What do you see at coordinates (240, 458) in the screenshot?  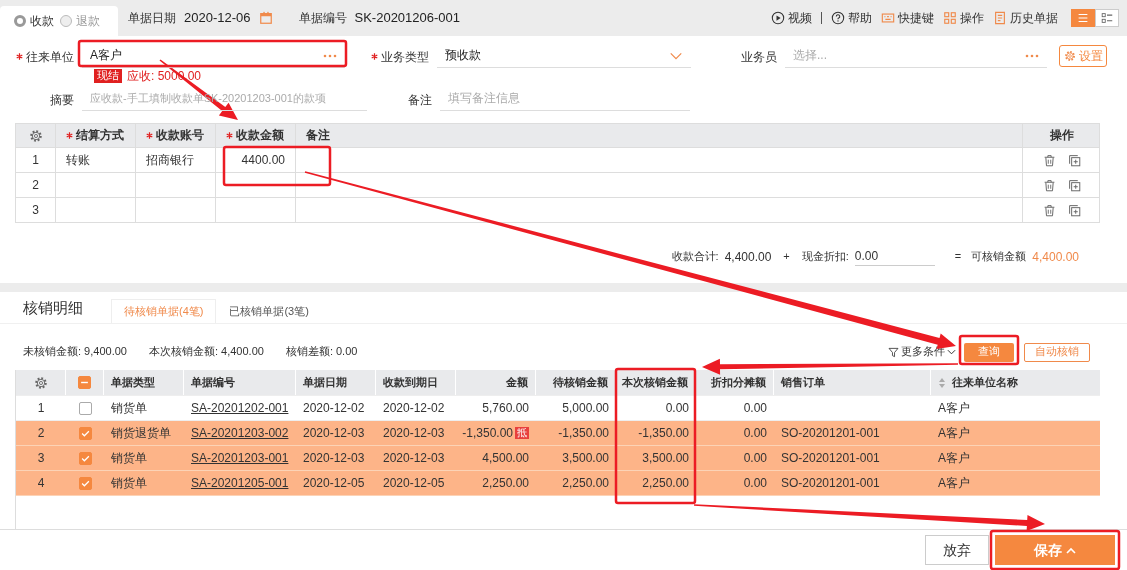 I see `document-link: SA-20201203-001` at bounding box center [240, 458].